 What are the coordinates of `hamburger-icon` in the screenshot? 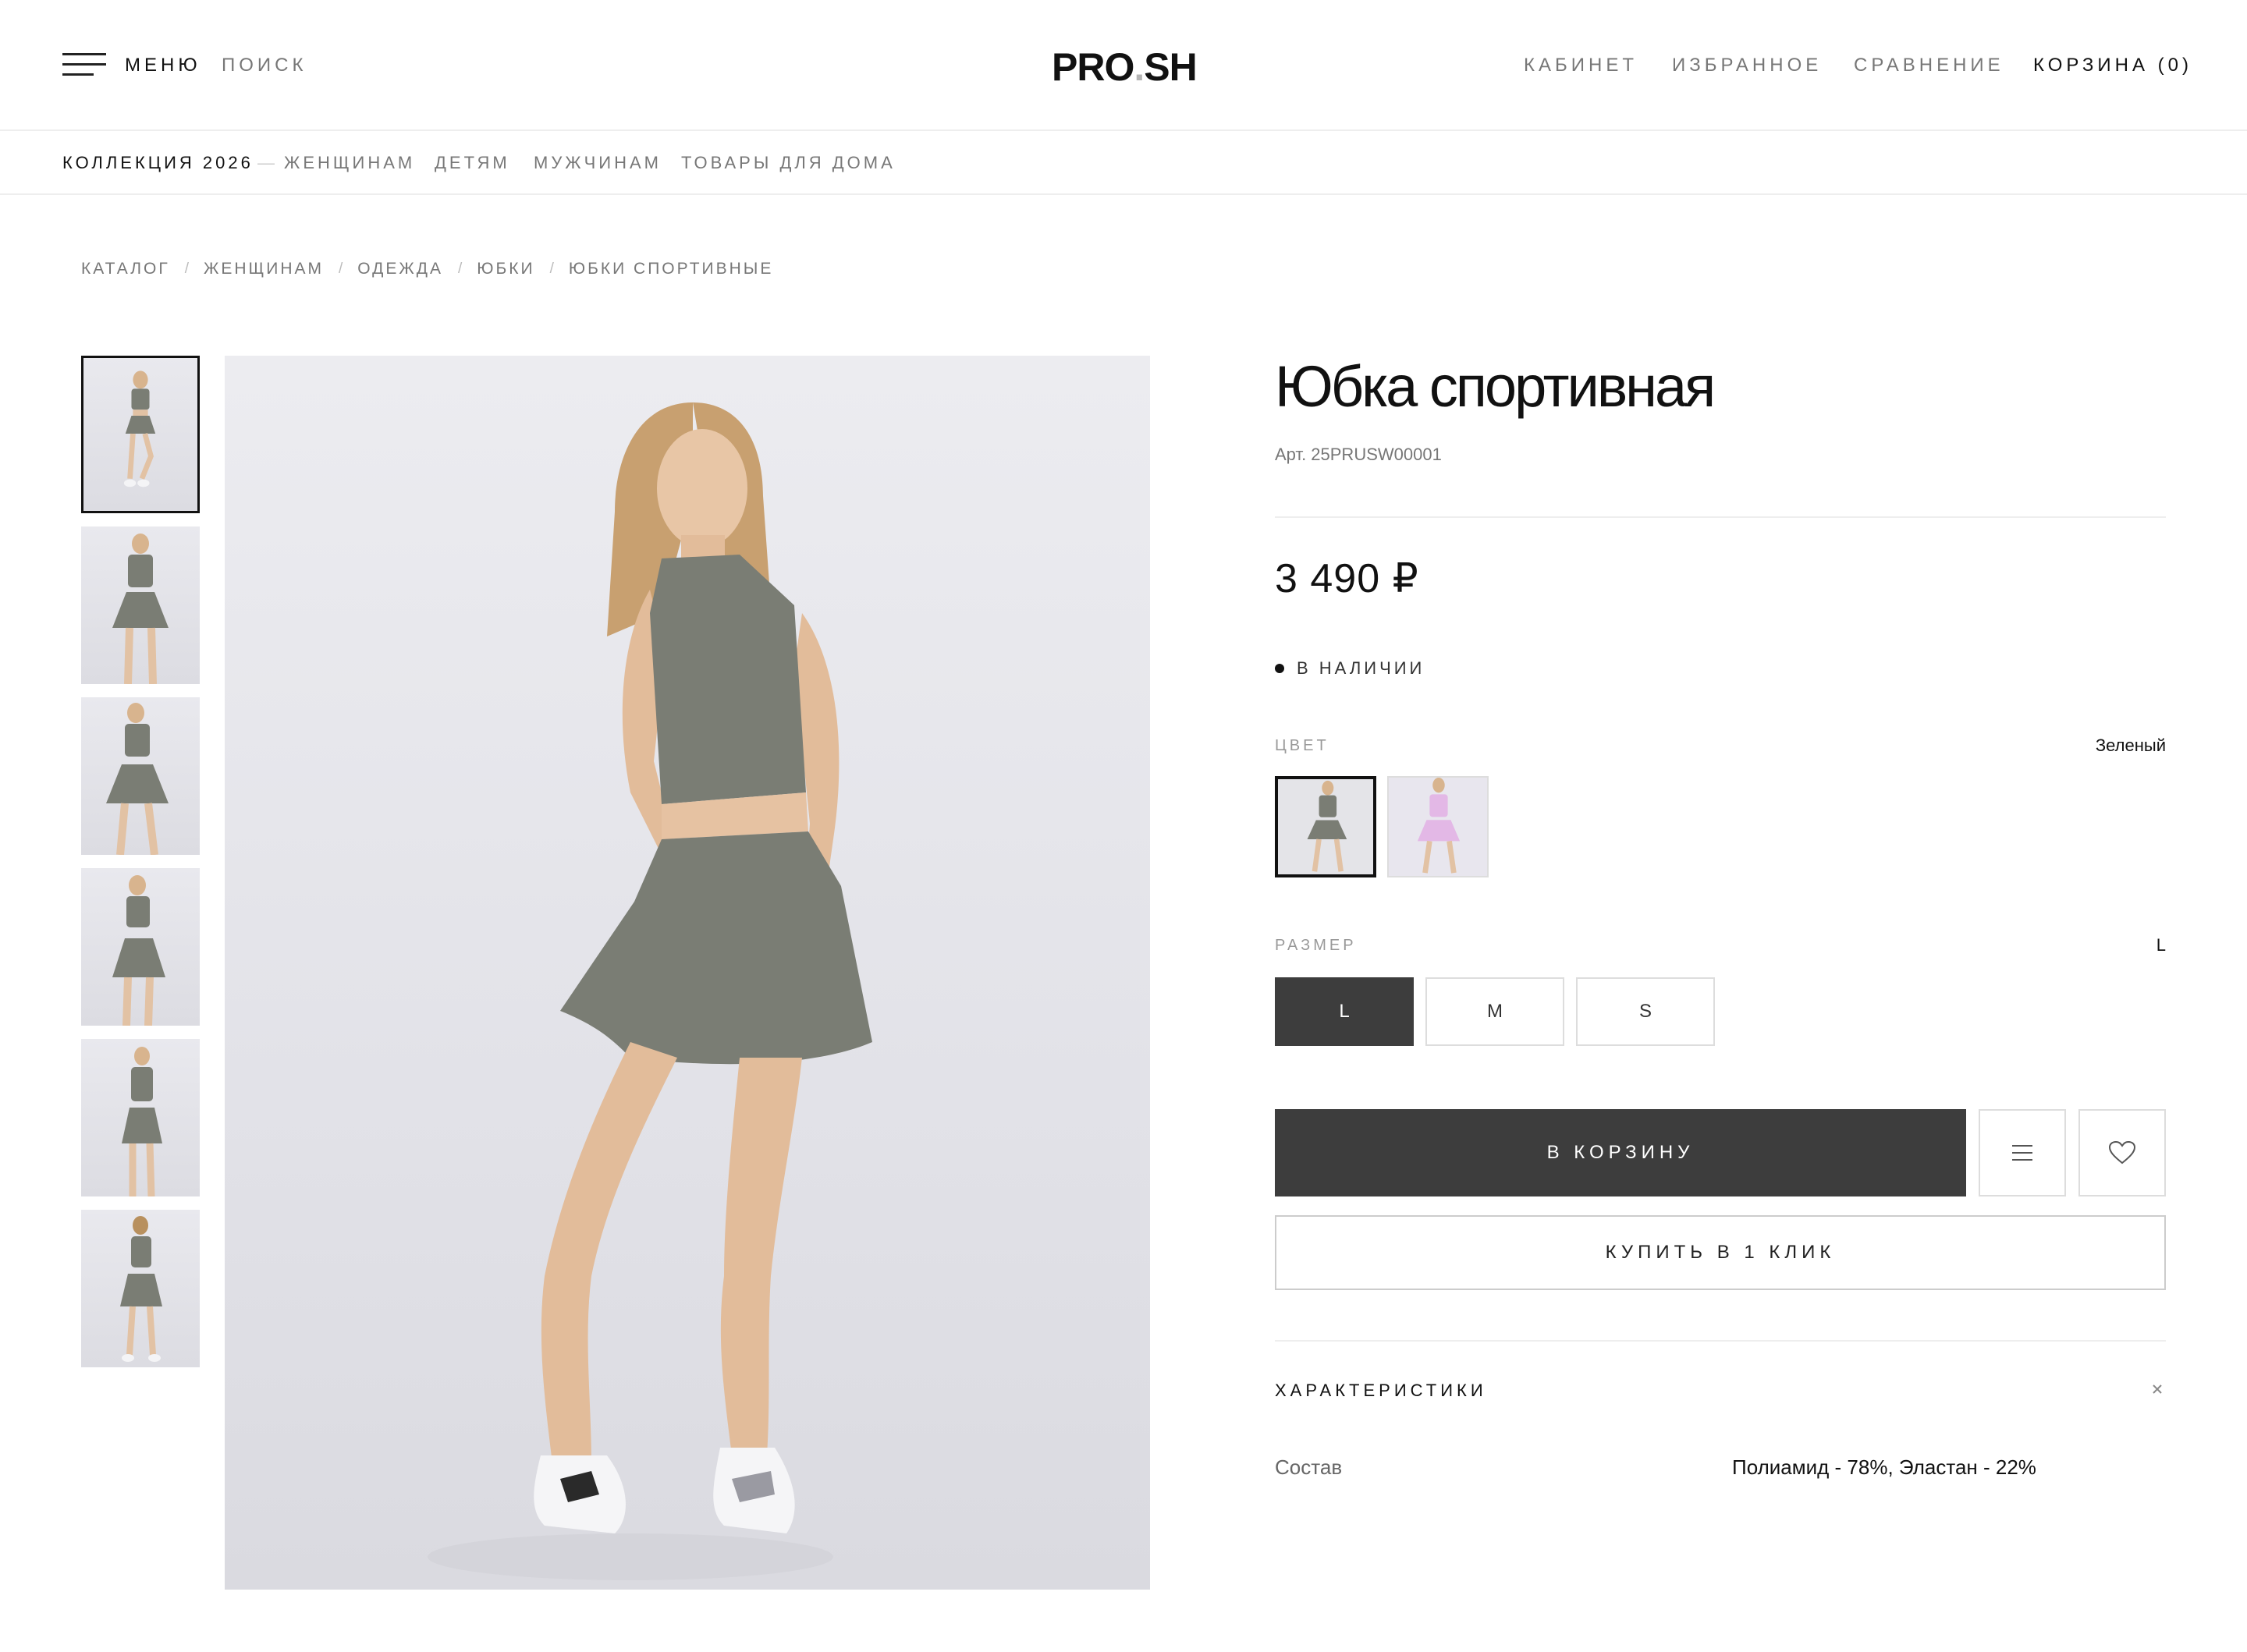 It's located at (84, 64).